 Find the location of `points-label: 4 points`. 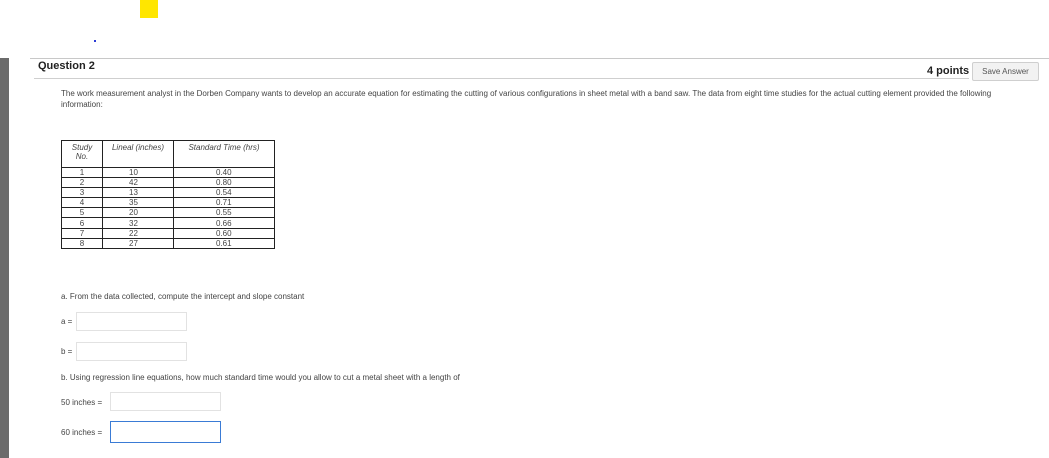

points-label: 4 points is located at coordinates (948, 71).